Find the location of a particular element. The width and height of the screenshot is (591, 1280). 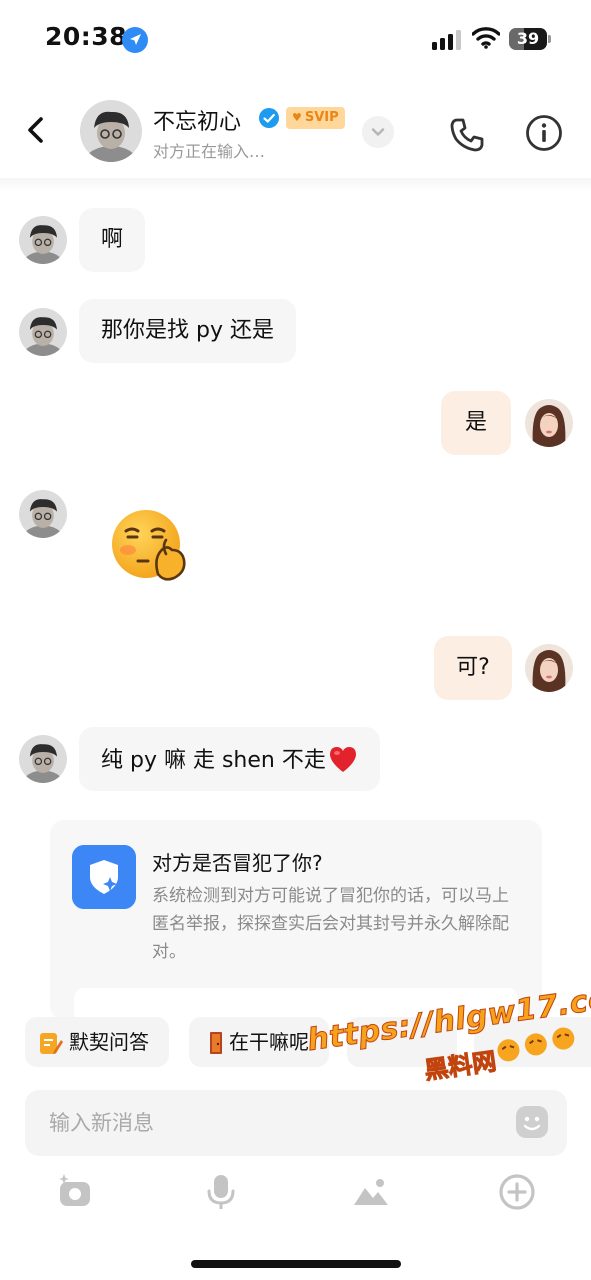

status-bar: 20:38 39 is located at coordinates (295, 40).